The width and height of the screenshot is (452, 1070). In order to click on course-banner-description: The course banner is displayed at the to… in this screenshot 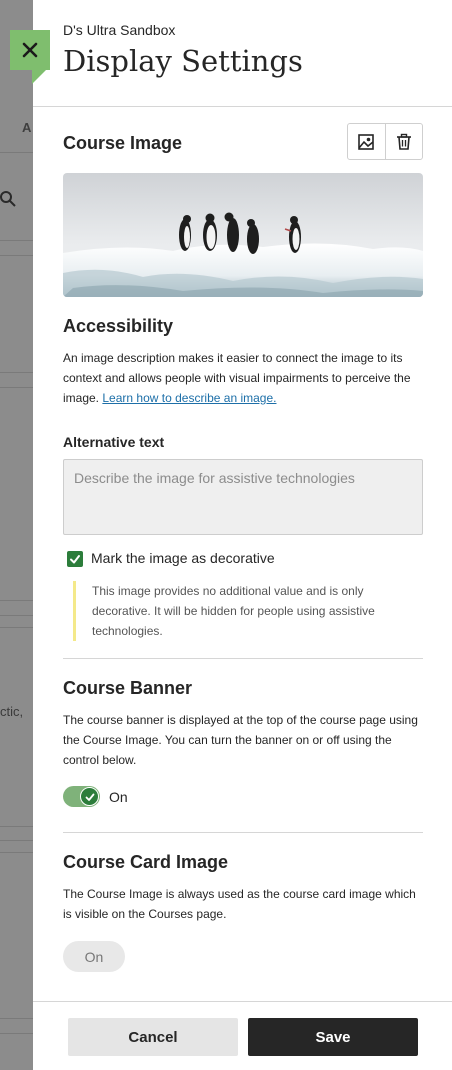, I will do `click(240, 740)`.